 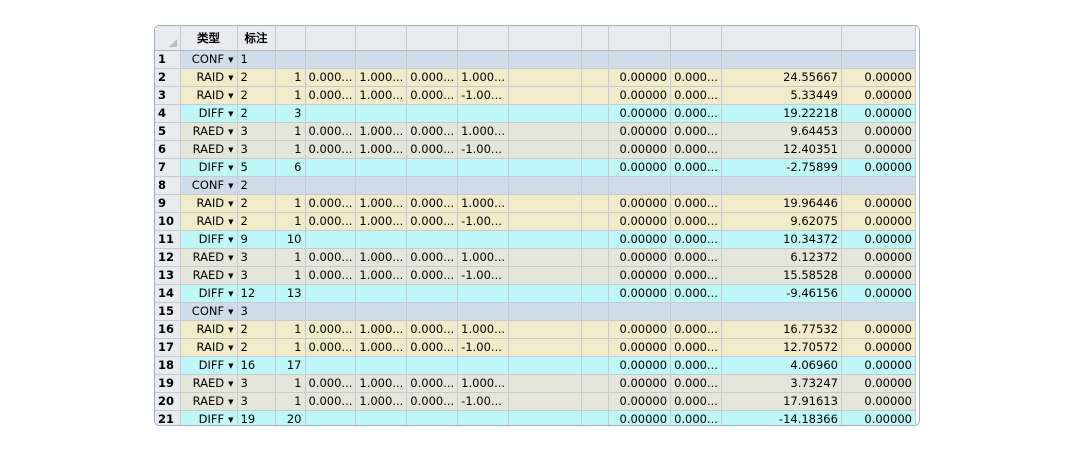 I want to click on mark-cell: 16, so click(x=256, y=365).